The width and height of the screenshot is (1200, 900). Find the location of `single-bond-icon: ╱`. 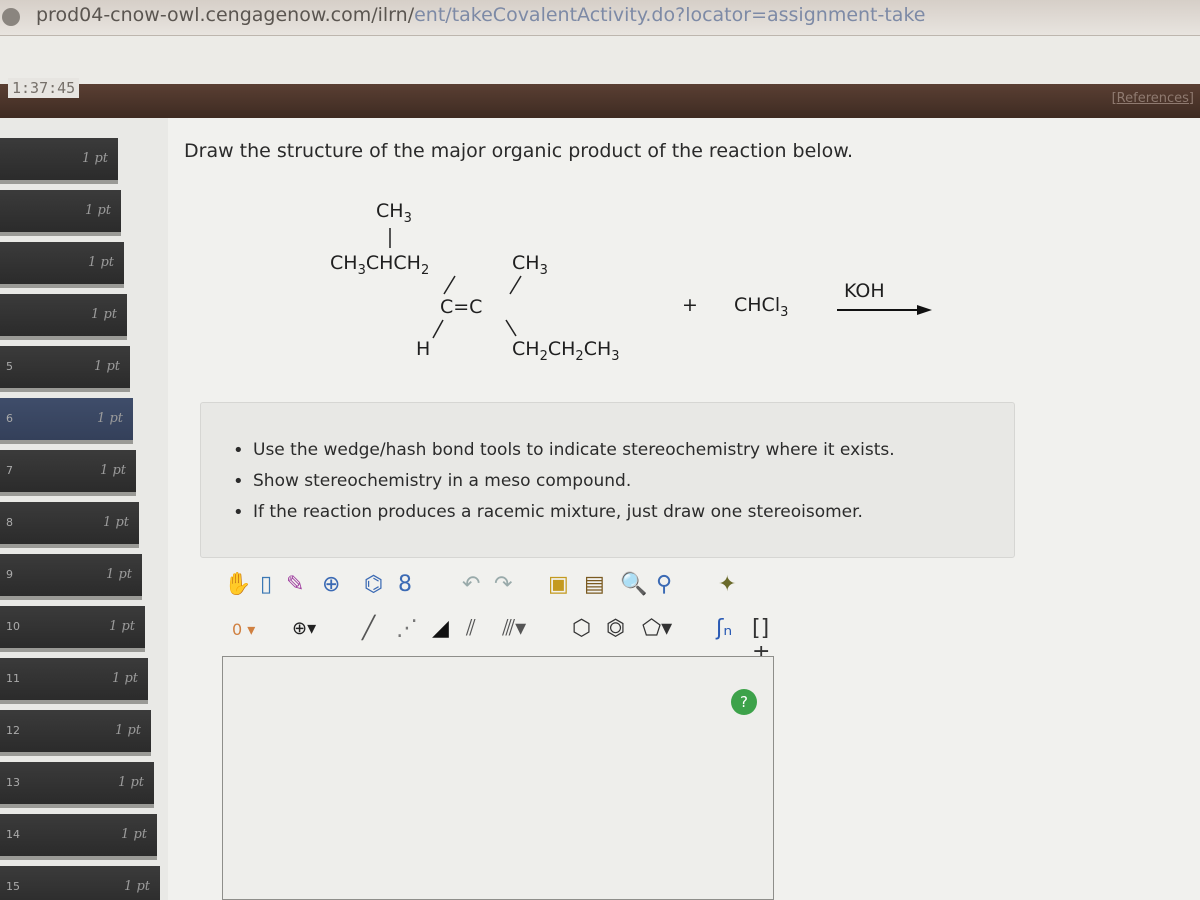

single-bond-icon: ╱ is located at coordinates (368, 628).